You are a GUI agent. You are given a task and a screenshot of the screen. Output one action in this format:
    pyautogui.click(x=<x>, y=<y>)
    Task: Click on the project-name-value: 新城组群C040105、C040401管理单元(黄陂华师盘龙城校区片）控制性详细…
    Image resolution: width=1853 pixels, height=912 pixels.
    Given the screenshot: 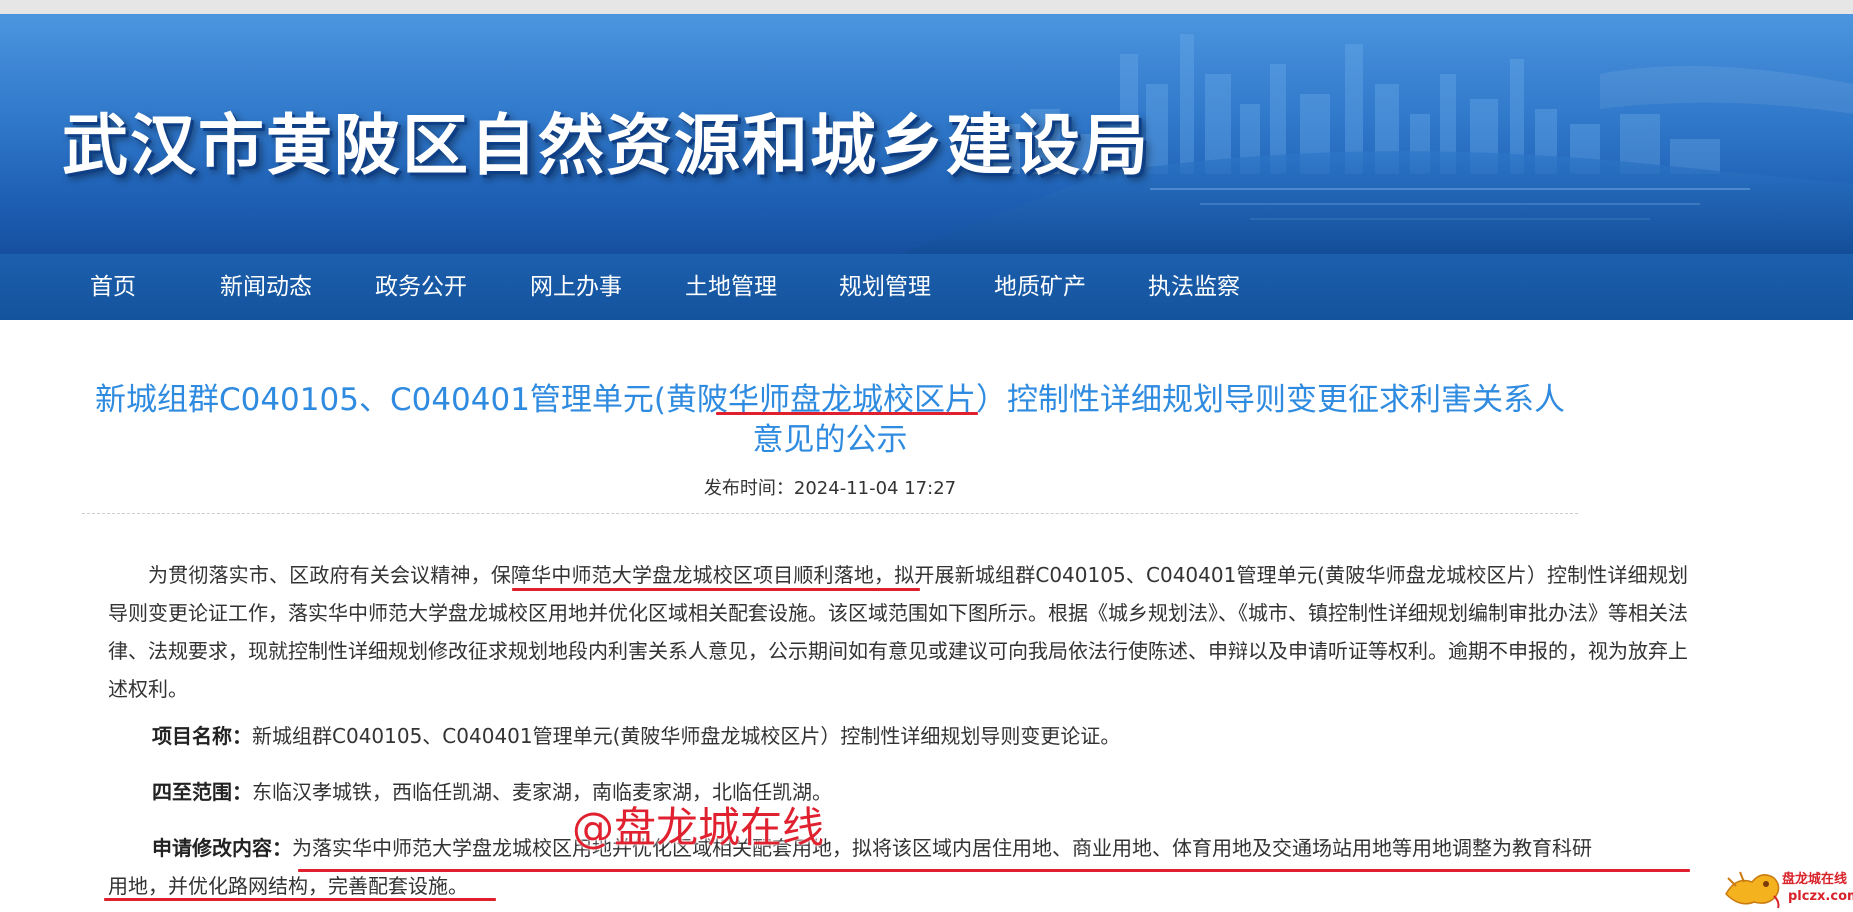 What is the action you would take?
    pyautogui.click(x=686, y=736)
    